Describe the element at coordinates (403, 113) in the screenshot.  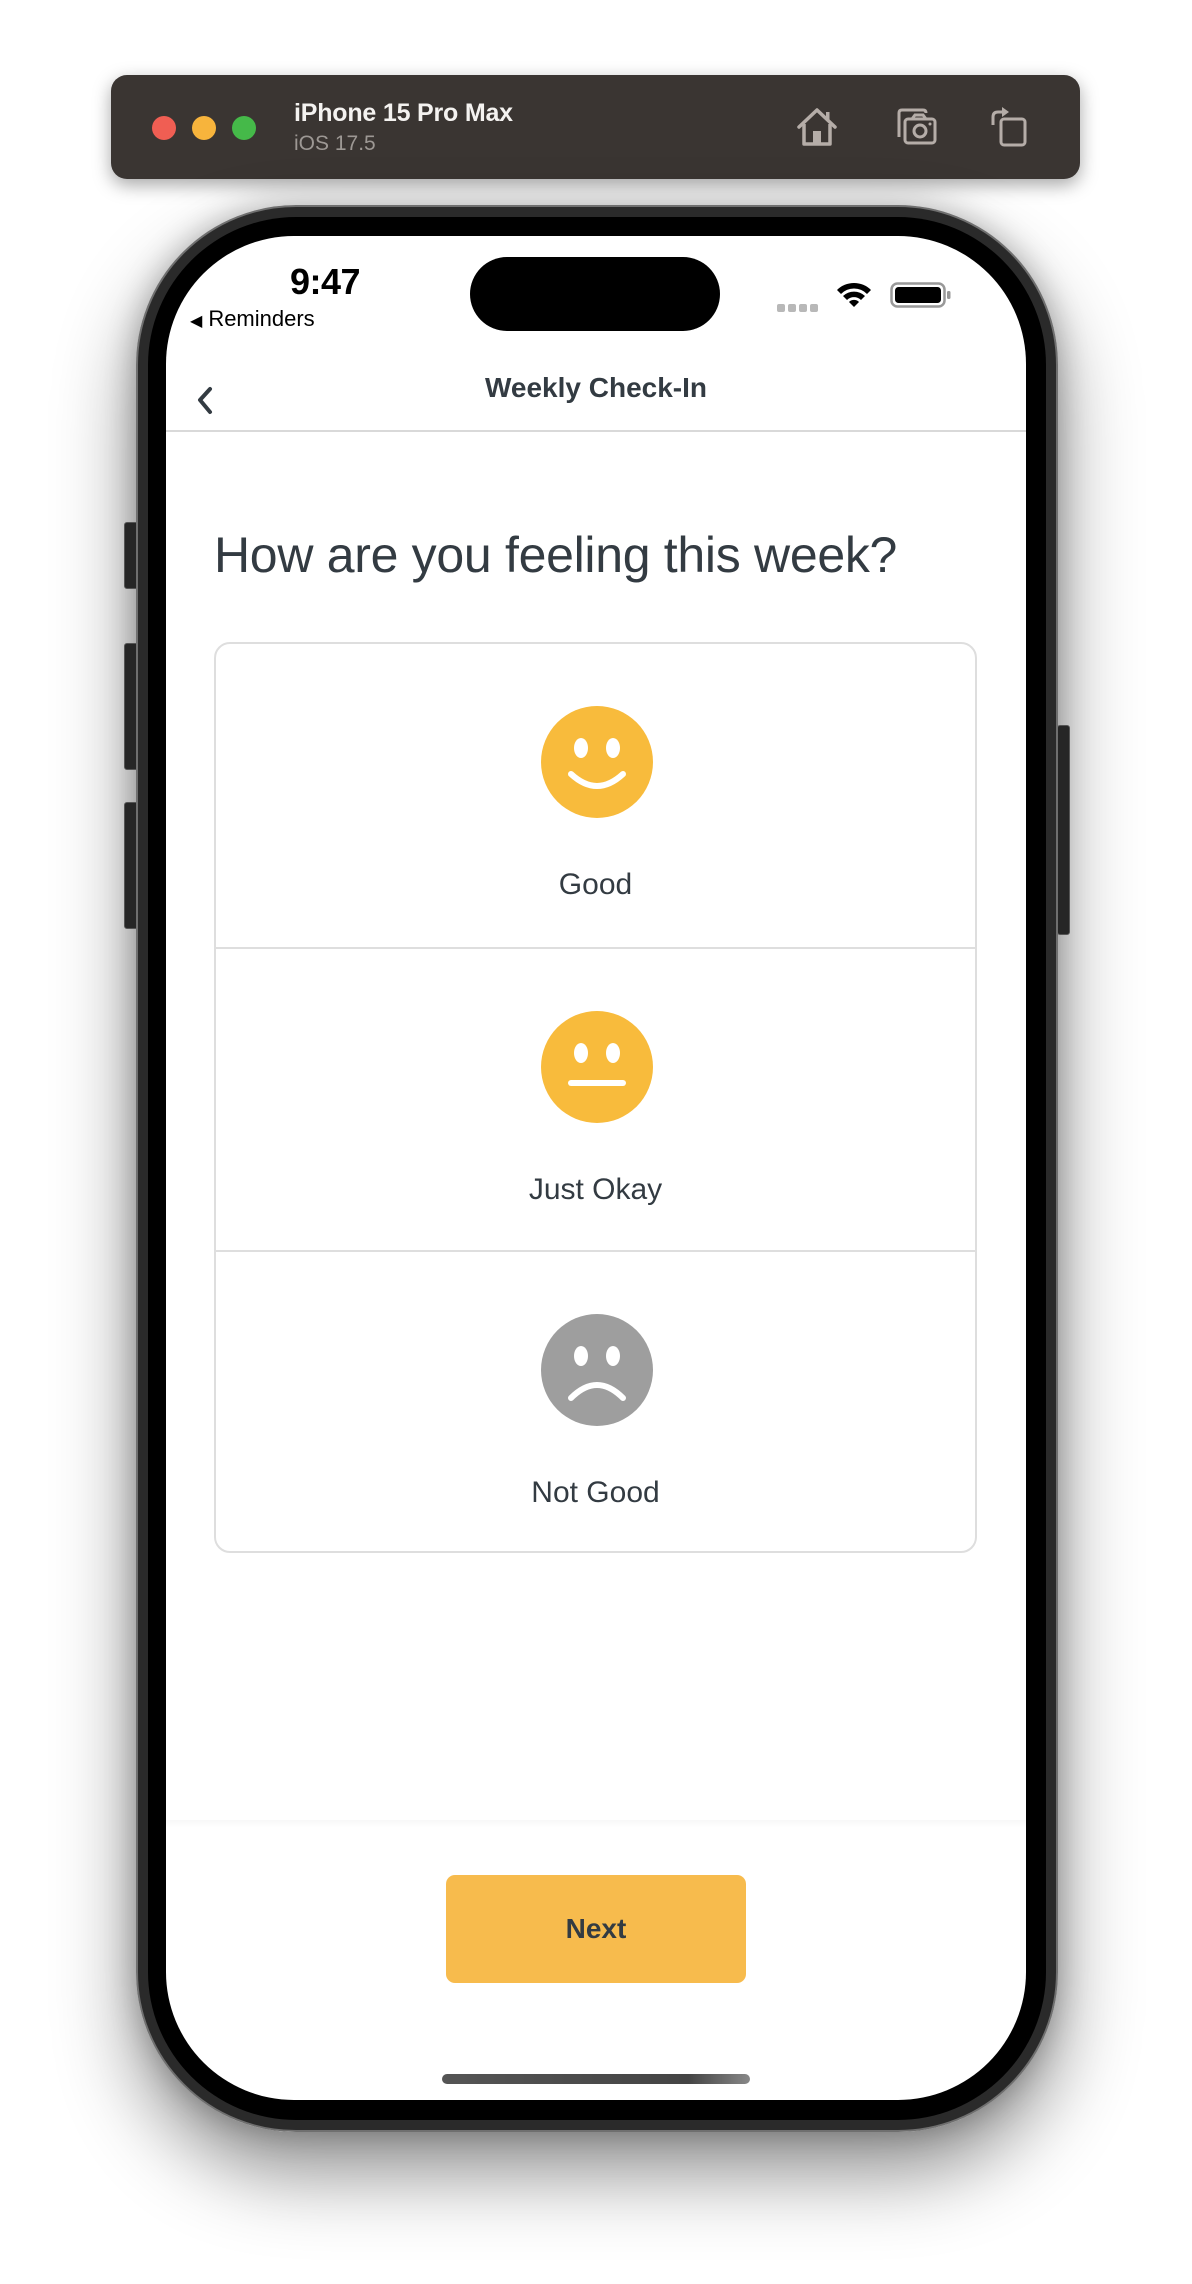
I see `device-name: iPhone 15 Pro Max` at that location.